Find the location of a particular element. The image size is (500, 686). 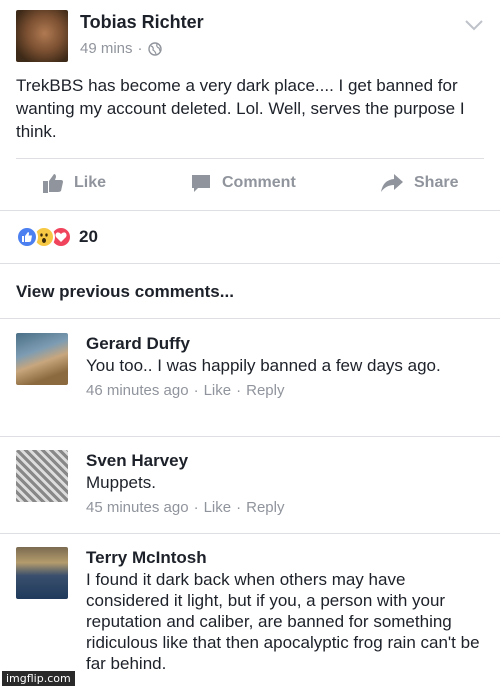

imgflip-watermark: imgflip.com is located at coordinates (38, 678).